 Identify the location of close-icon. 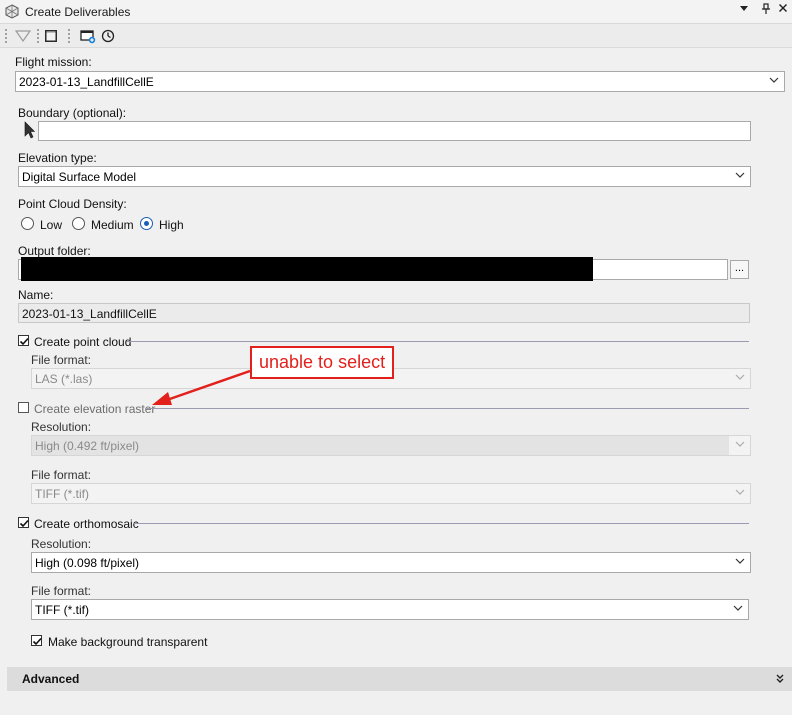
(783, 8).